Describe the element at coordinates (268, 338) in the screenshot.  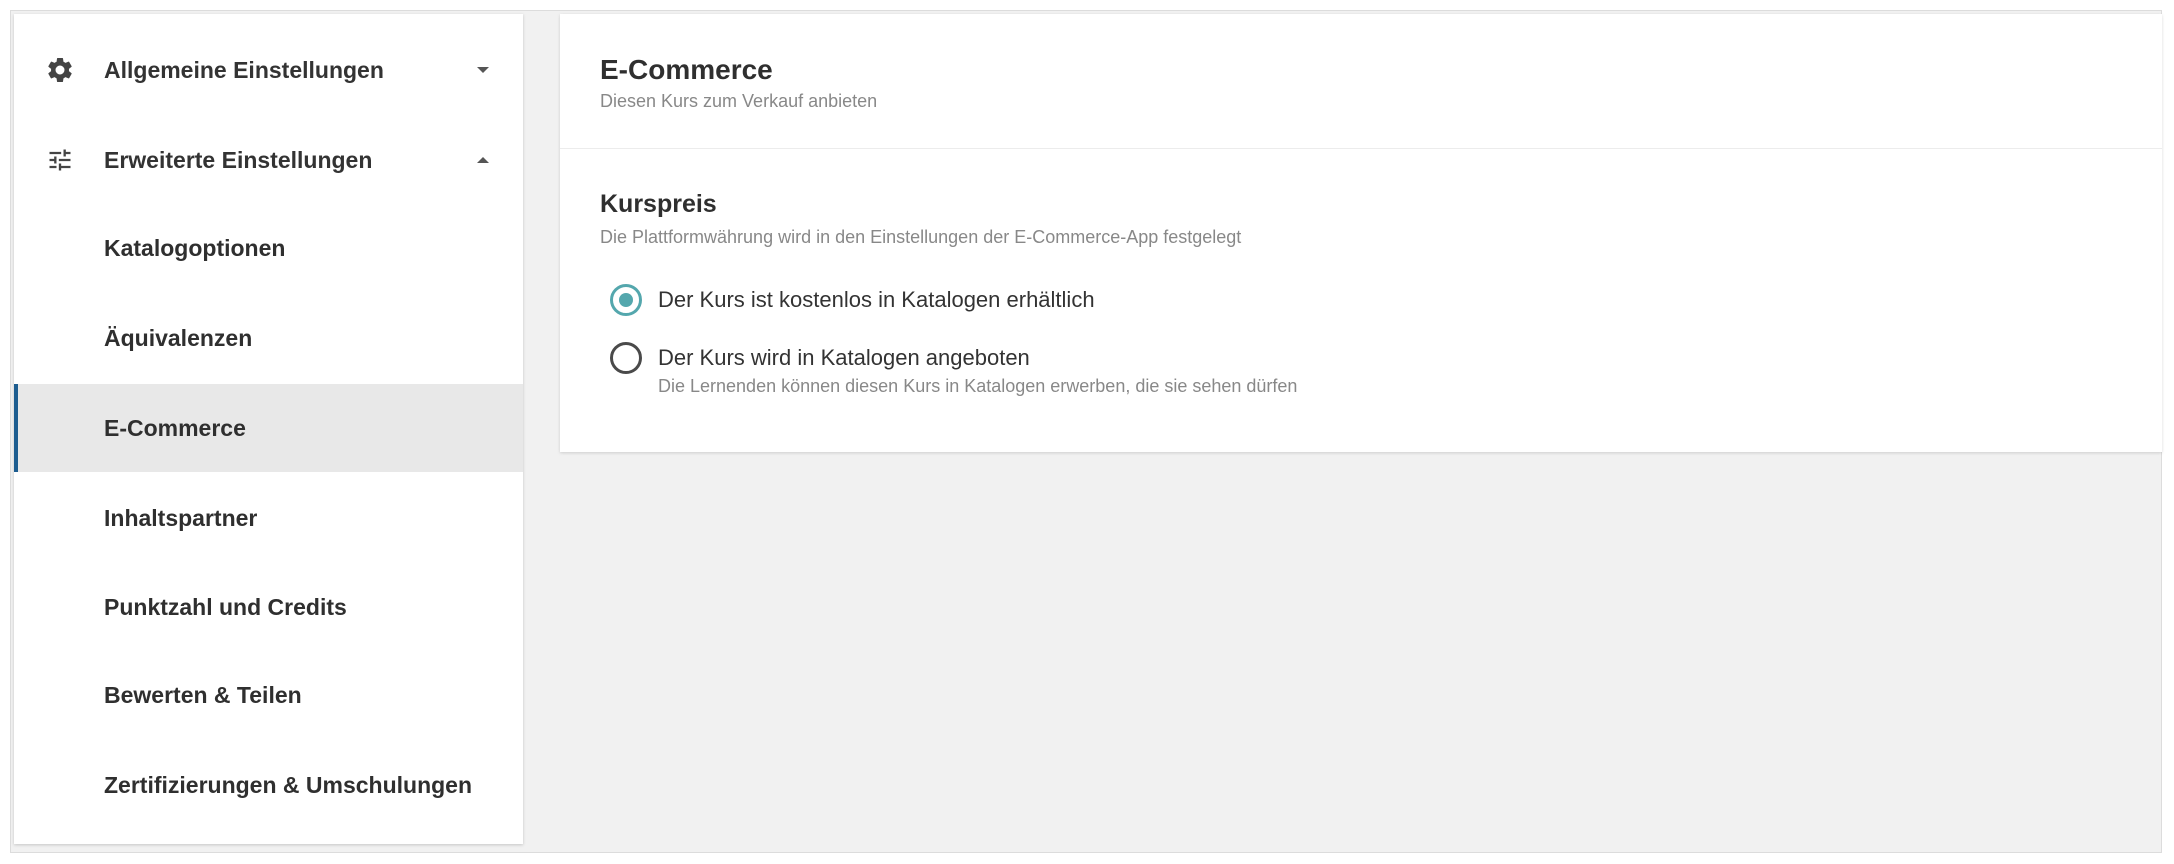
I see `sidebar-item-equivalences: Äquivalenzen` at that location.